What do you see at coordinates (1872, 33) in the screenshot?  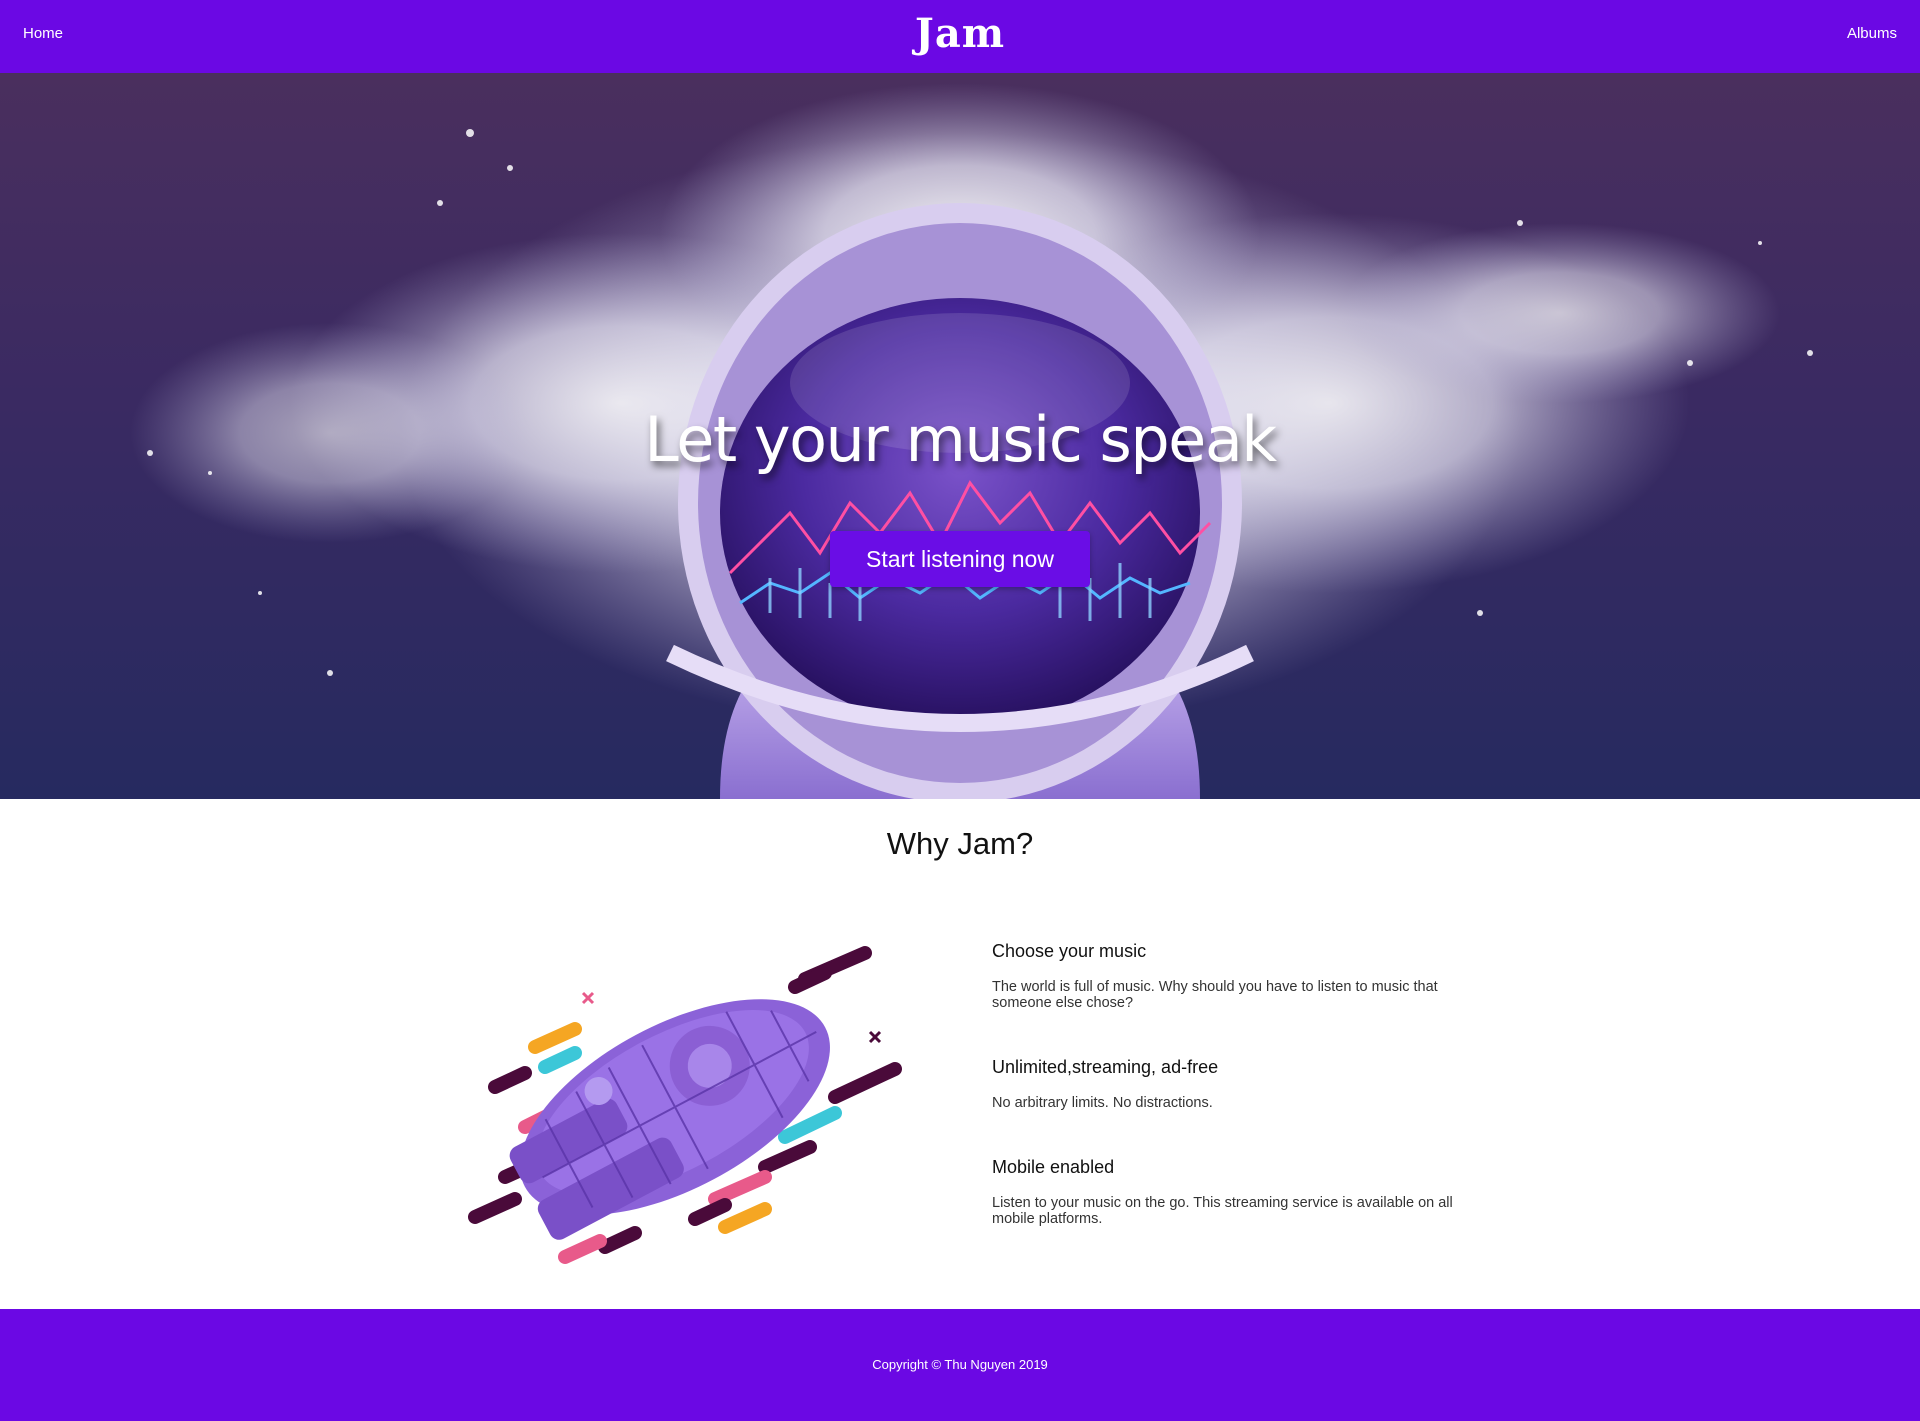 I see `nav-albums-link: Albums` at bounding box center [1872, 33].